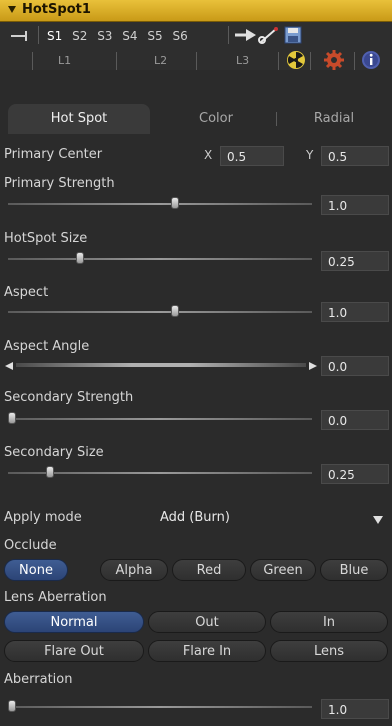 This screenshot has width=392, height=726. What do you see at coordinates (79, 119) in the screenshot?
I see `tab-hot-spot: Hot Spot` at bounding box center [79, 119].